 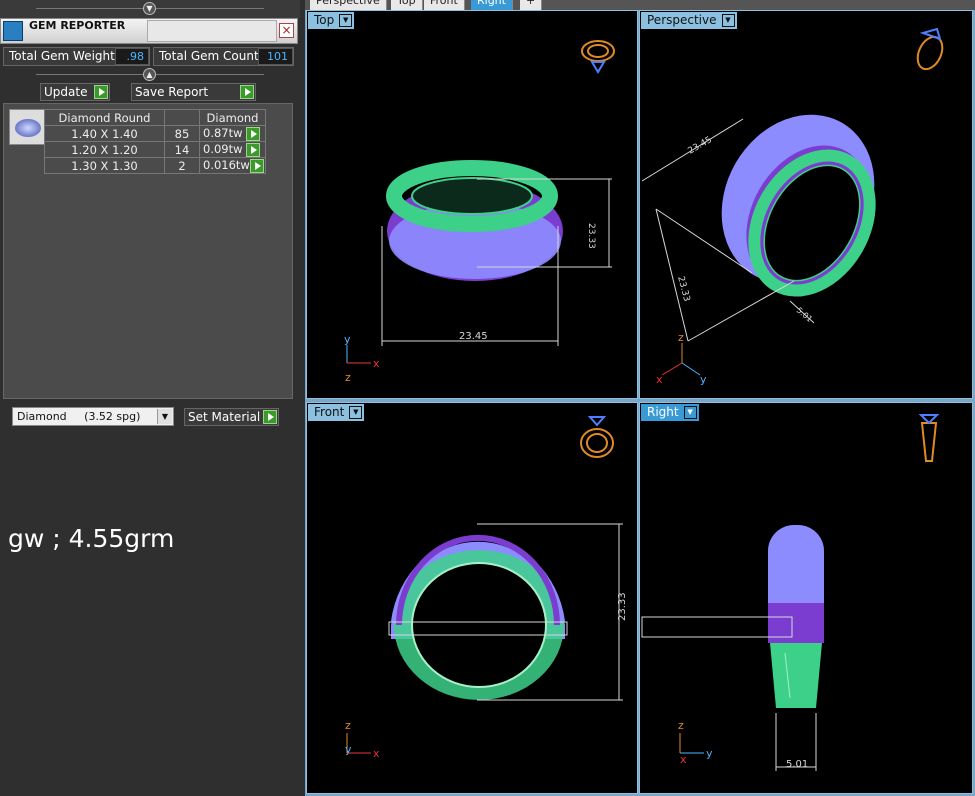 I want to click on save-report-label: Save Report, so click(x=172, y=92).